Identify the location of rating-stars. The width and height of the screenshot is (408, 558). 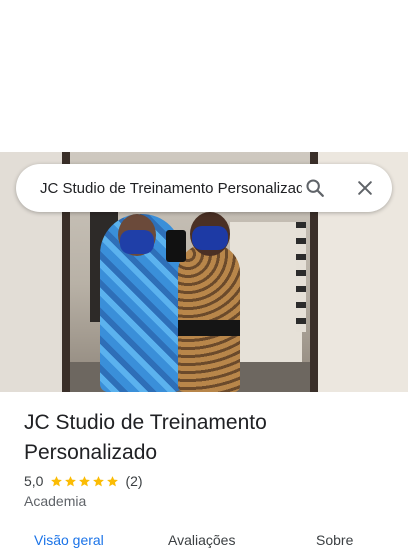
(85, 481).